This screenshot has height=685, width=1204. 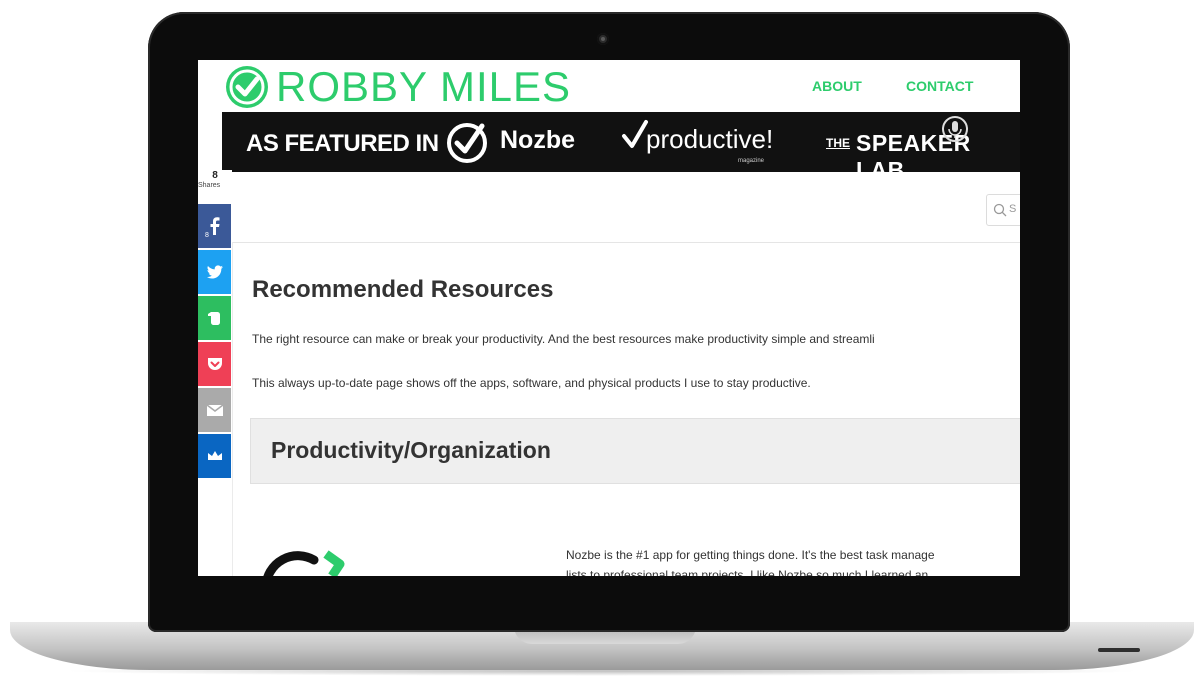 I want to click on speaker-lab-brand: SPEAKER LAB, so click(x=913, y=151).